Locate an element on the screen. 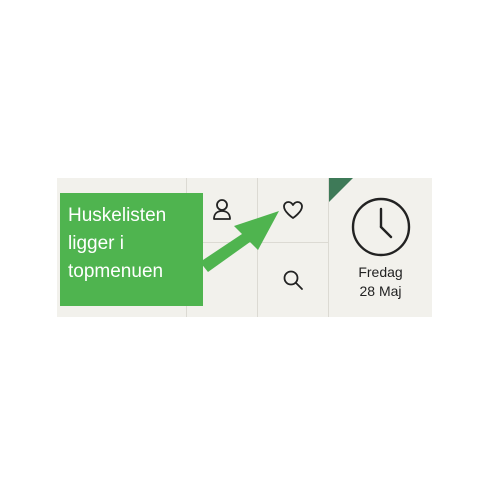 The height and width of the screenshot is (496, 496). heart-icon is located at coordinates (293, 210).